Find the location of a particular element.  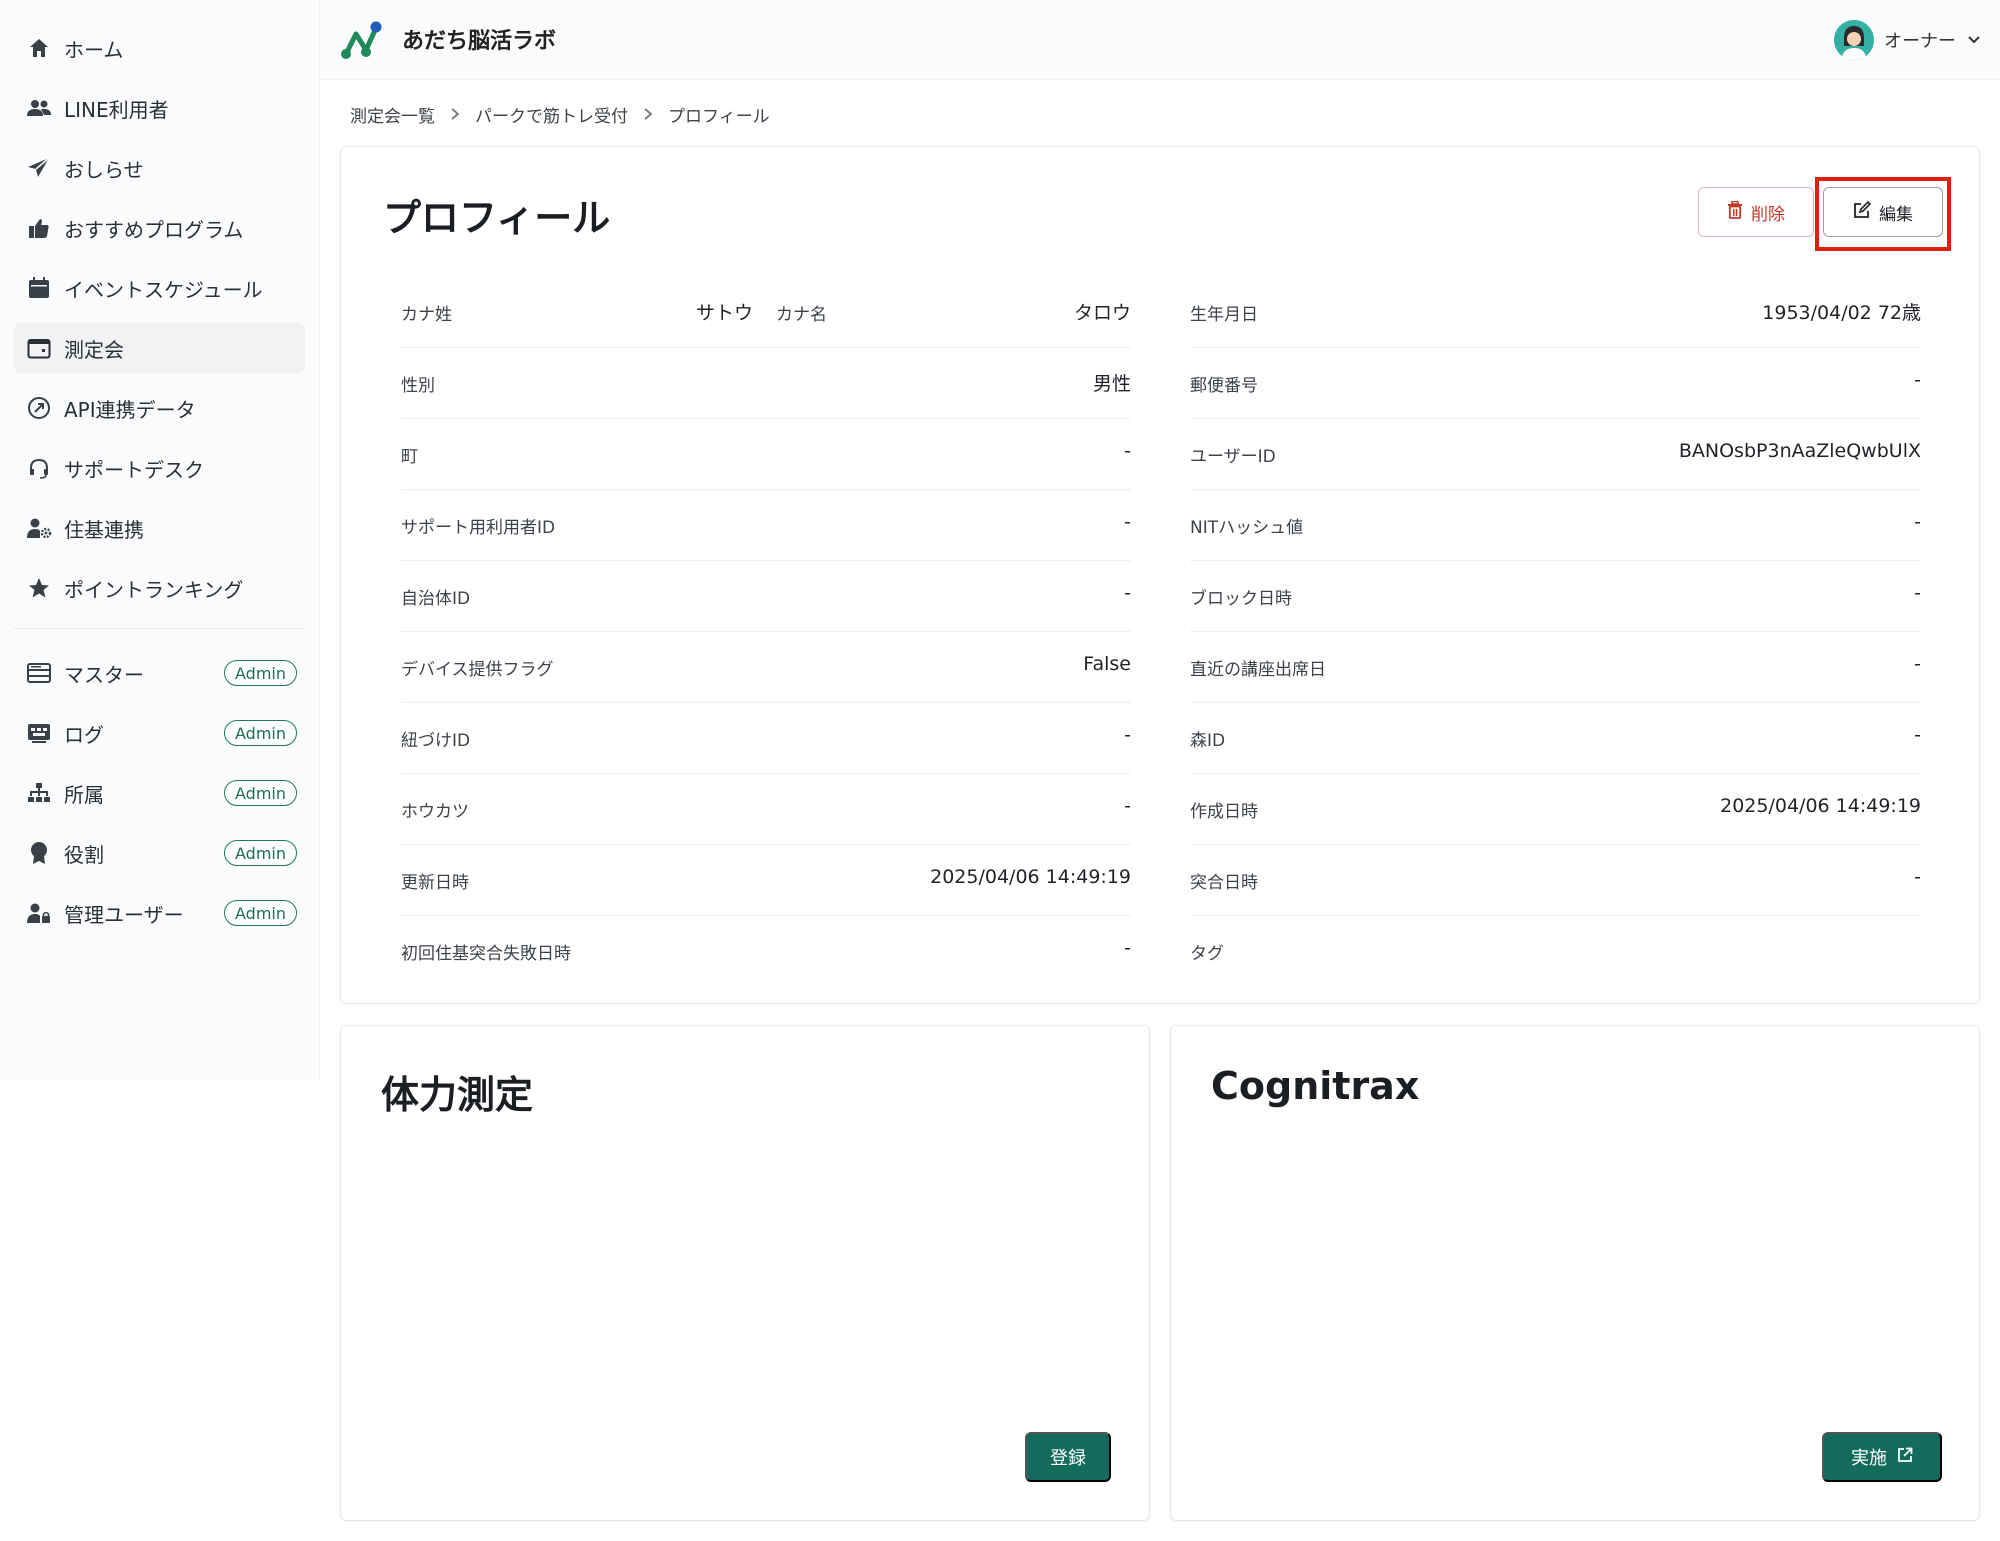

run-button-label: 実施 is located at coordinates (1869, 1458).